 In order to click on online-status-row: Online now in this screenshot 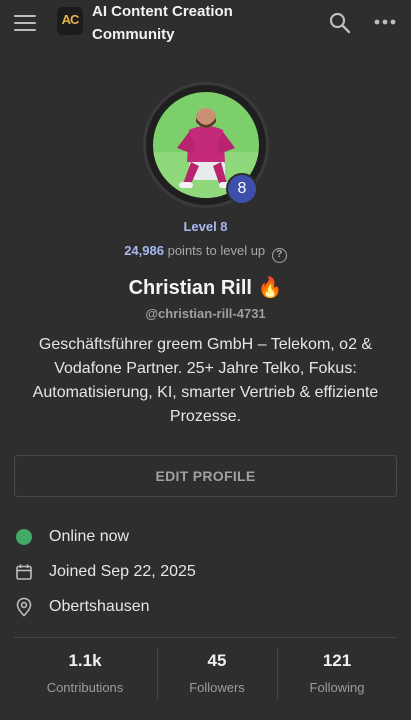, I will do `click(204, 537)`.